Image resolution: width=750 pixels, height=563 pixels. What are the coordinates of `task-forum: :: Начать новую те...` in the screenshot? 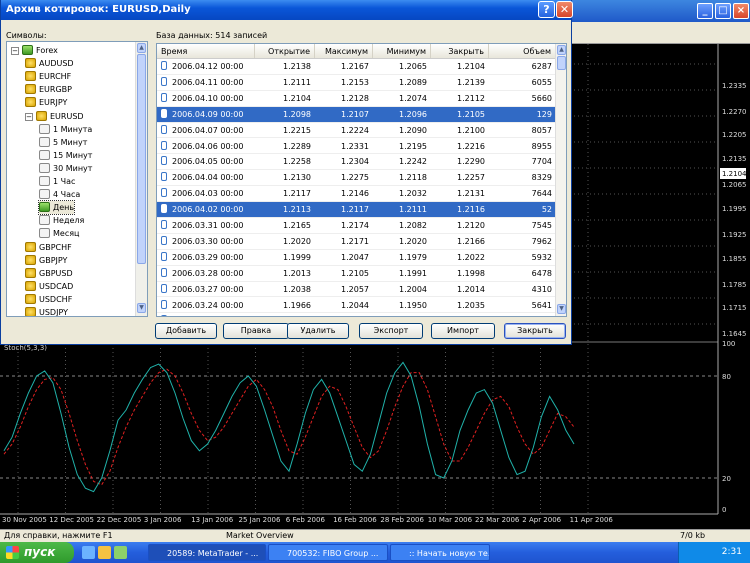 It's located at (440, 552).